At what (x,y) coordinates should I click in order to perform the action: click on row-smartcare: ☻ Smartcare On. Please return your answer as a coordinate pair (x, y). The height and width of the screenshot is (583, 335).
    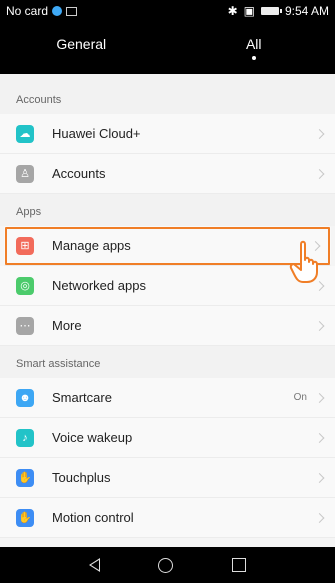
    Looking at the image, I should click on (167, 398).